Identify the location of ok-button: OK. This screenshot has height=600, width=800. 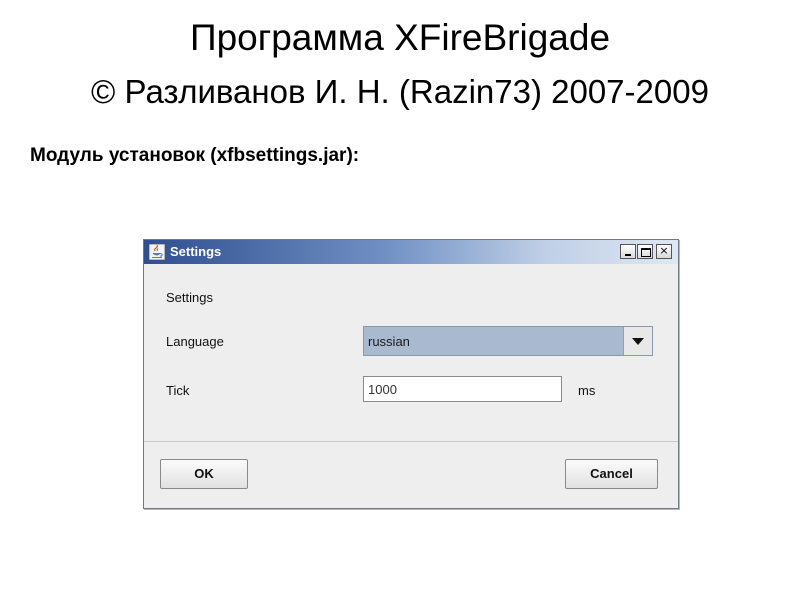
(204, 474).